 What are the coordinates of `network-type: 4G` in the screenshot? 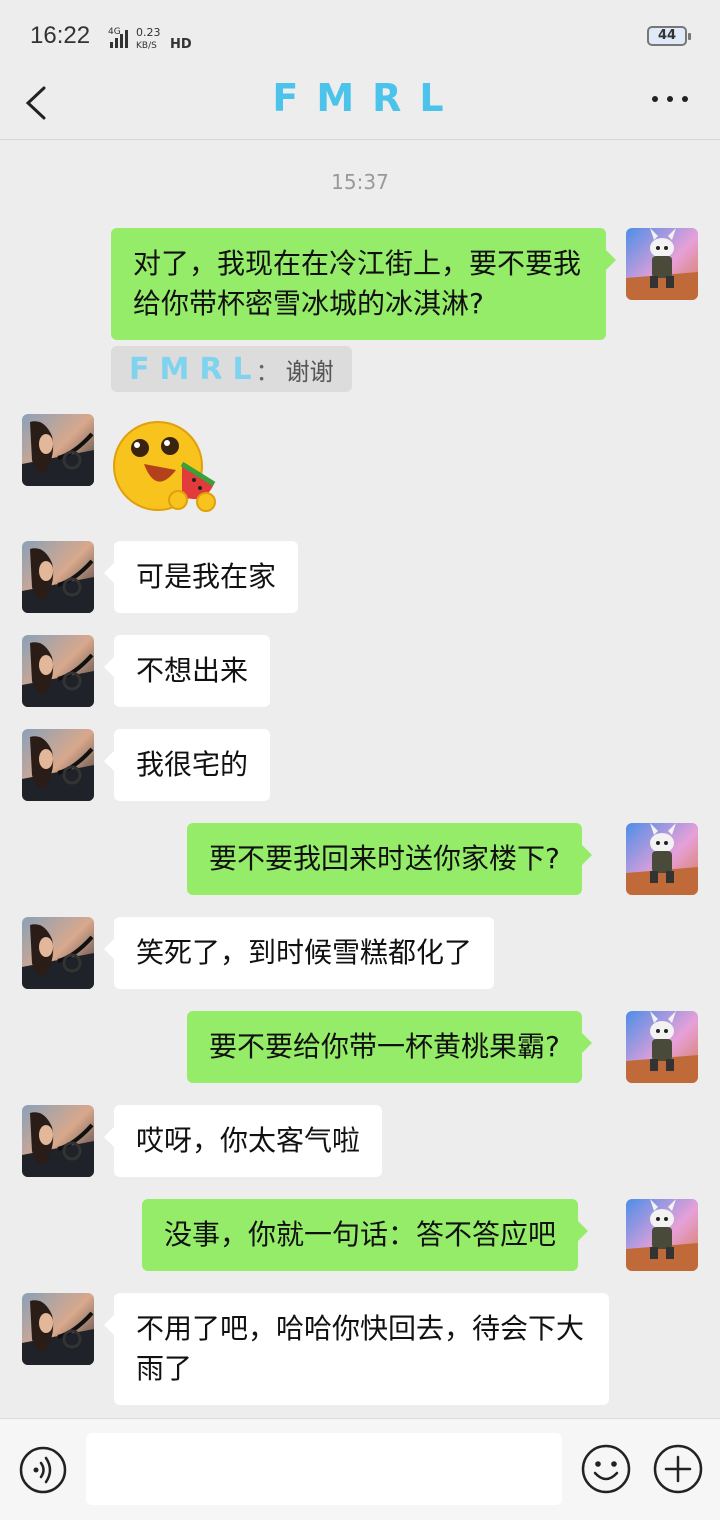 It's located at (114, 32).